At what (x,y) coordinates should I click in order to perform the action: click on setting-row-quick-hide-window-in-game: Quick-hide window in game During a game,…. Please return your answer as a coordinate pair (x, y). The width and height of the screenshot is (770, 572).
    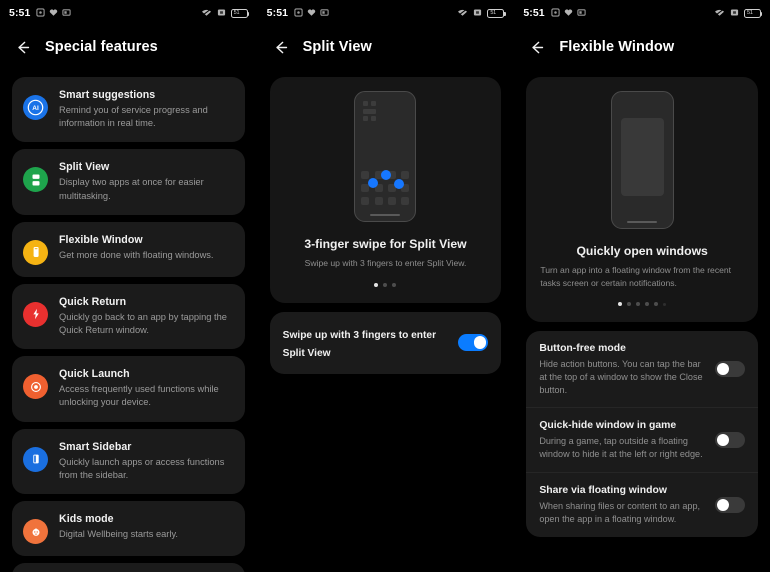
    Looking at the image, I should click on (642, 439).